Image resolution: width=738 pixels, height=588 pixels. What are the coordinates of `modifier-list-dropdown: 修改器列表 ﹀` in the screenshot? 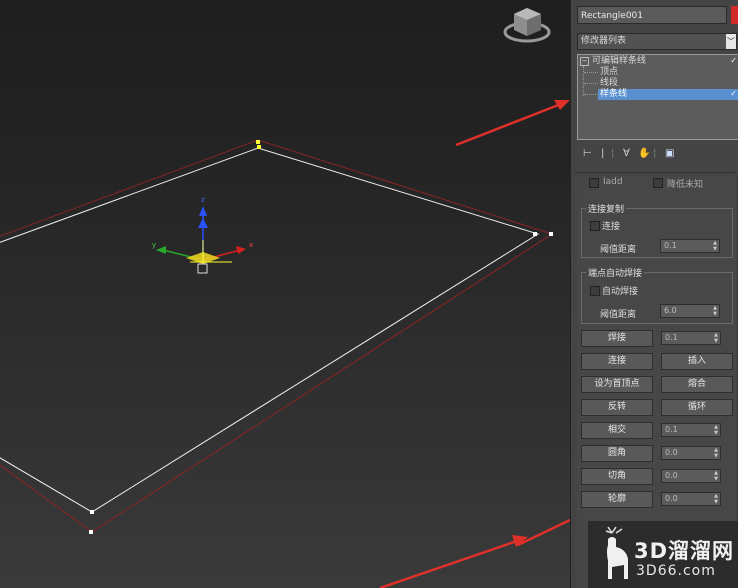 It's located at (657, 41).